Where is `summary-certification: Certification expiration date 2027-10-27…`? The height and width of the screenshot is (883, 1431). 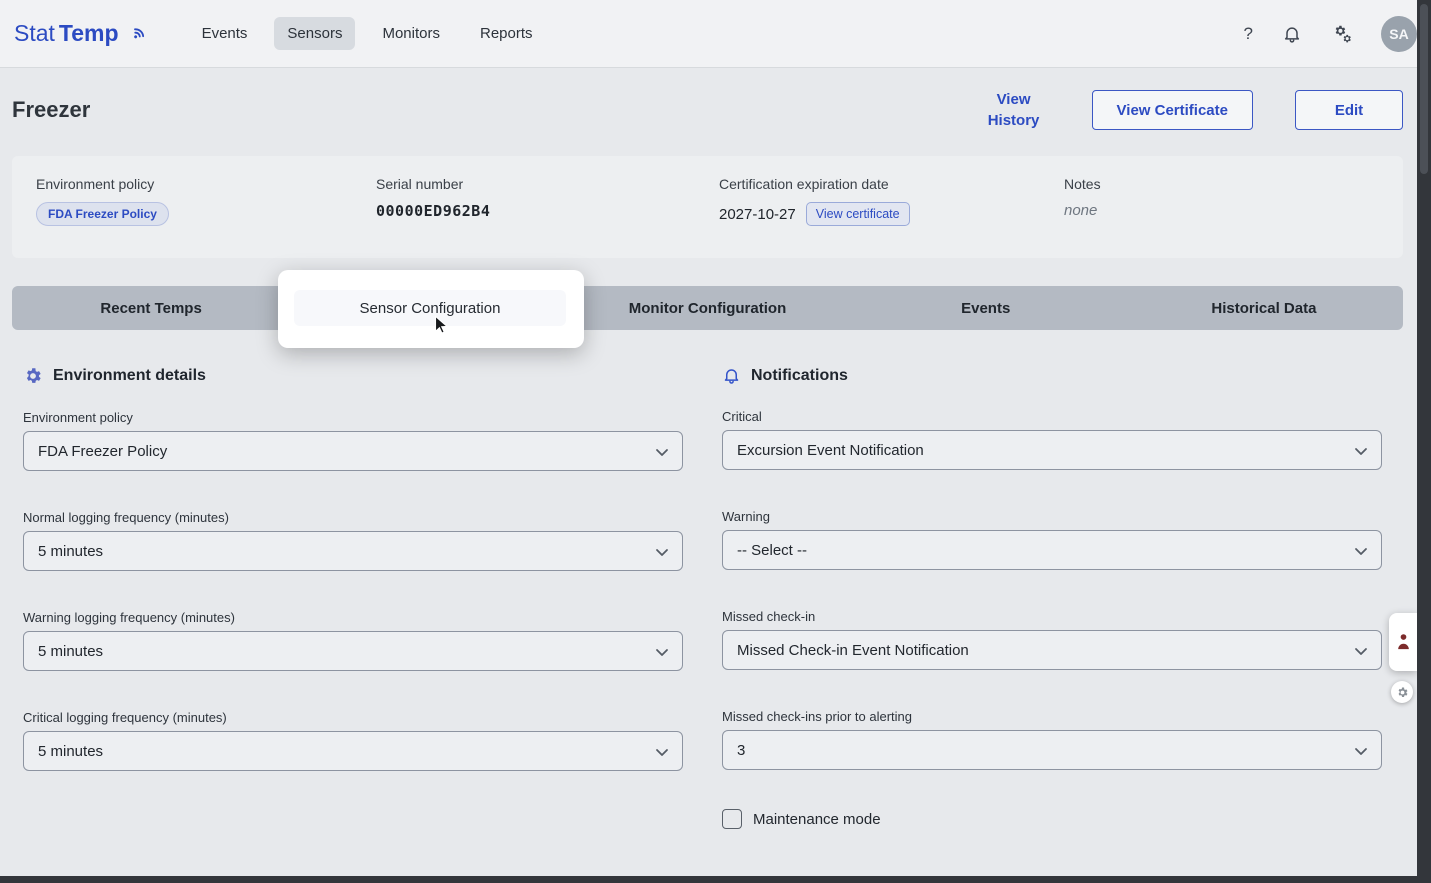
summary-certification: Certification expiration date 2027-10-27… is located at coordinates (891, 217).